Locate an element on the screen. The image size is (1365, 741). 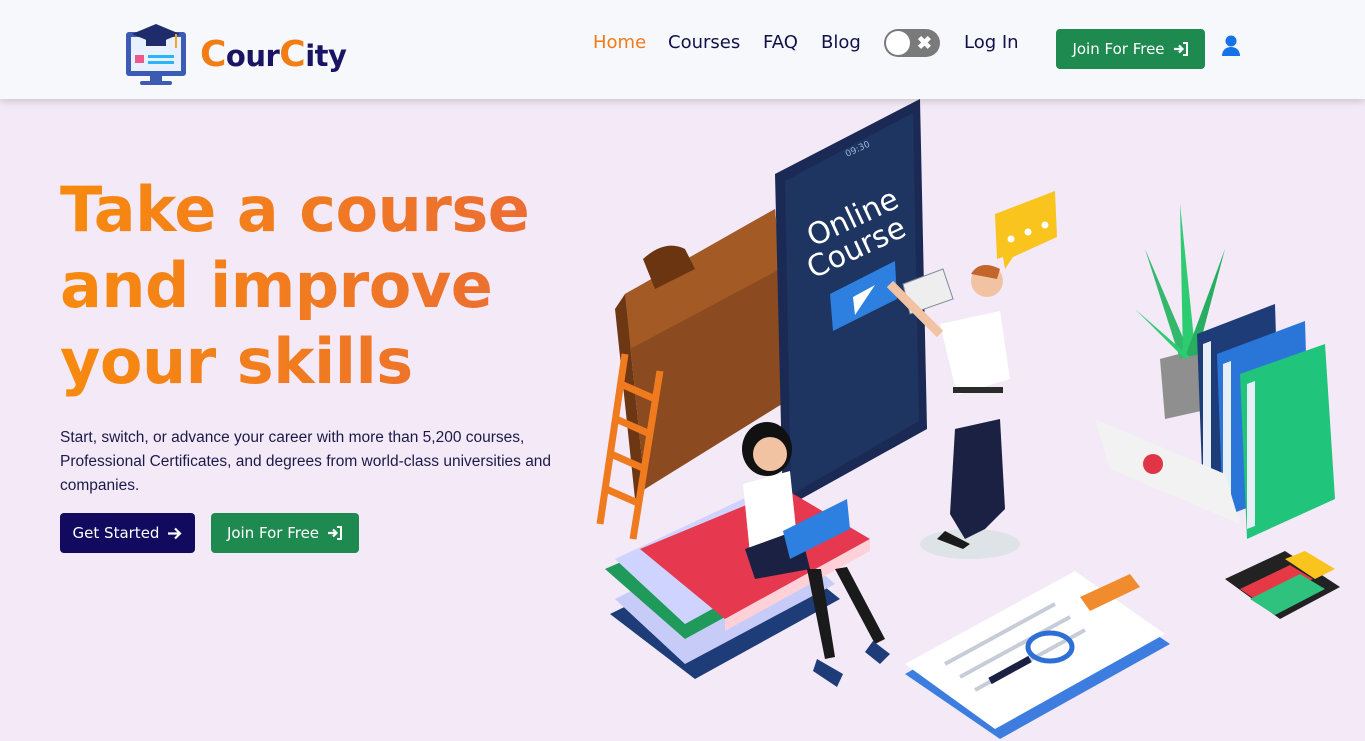
get-started-button: Get Started is located at coordinates (127, 533).